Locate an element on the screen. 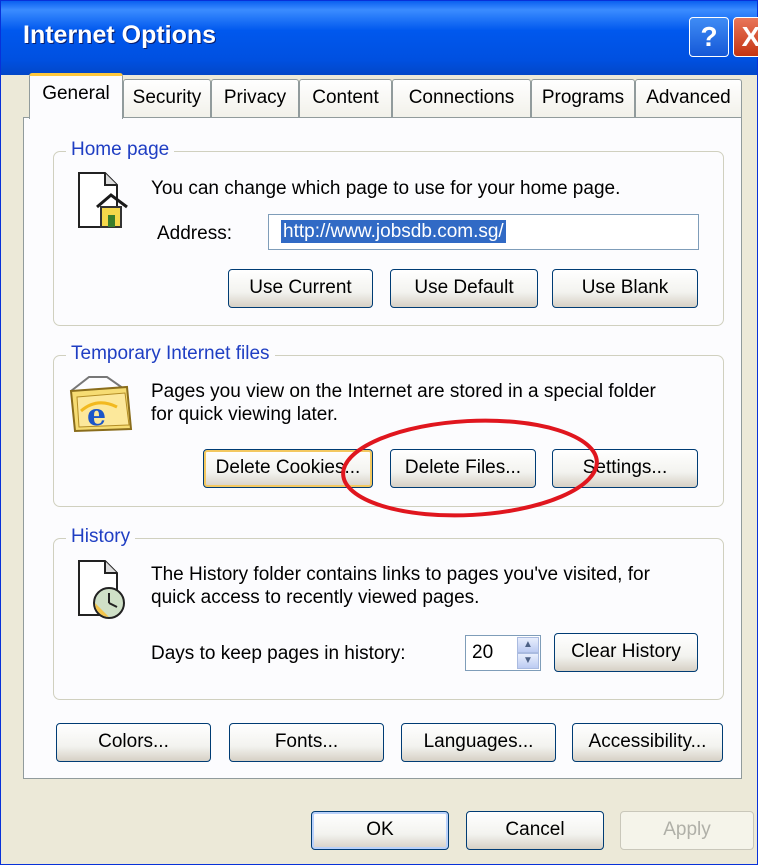 The image size is (758, 865). tab-general: General is located at coordinates (76, 96).